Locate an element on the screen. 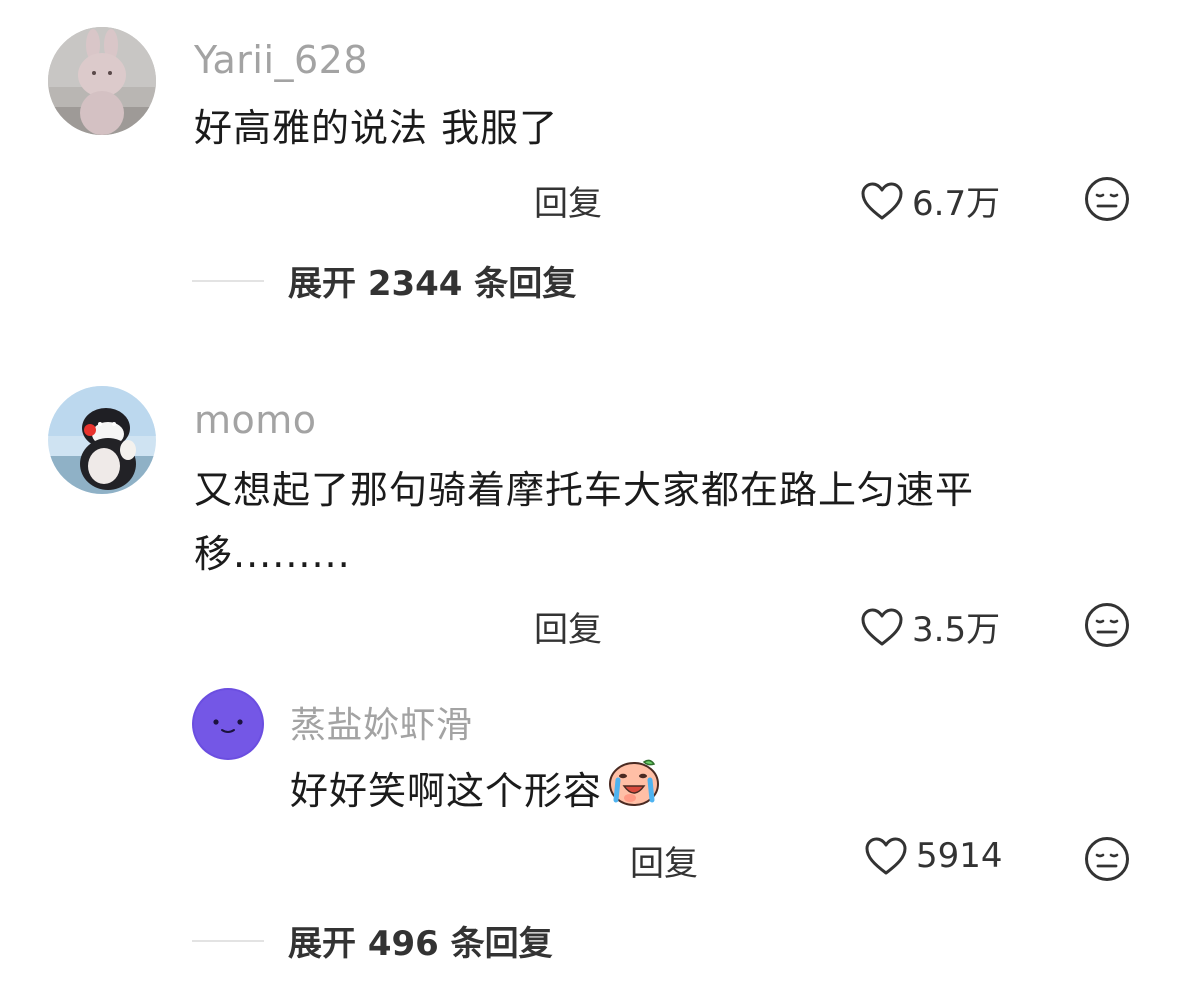  username: Yarii_628 is located at coordinates (281, 60).